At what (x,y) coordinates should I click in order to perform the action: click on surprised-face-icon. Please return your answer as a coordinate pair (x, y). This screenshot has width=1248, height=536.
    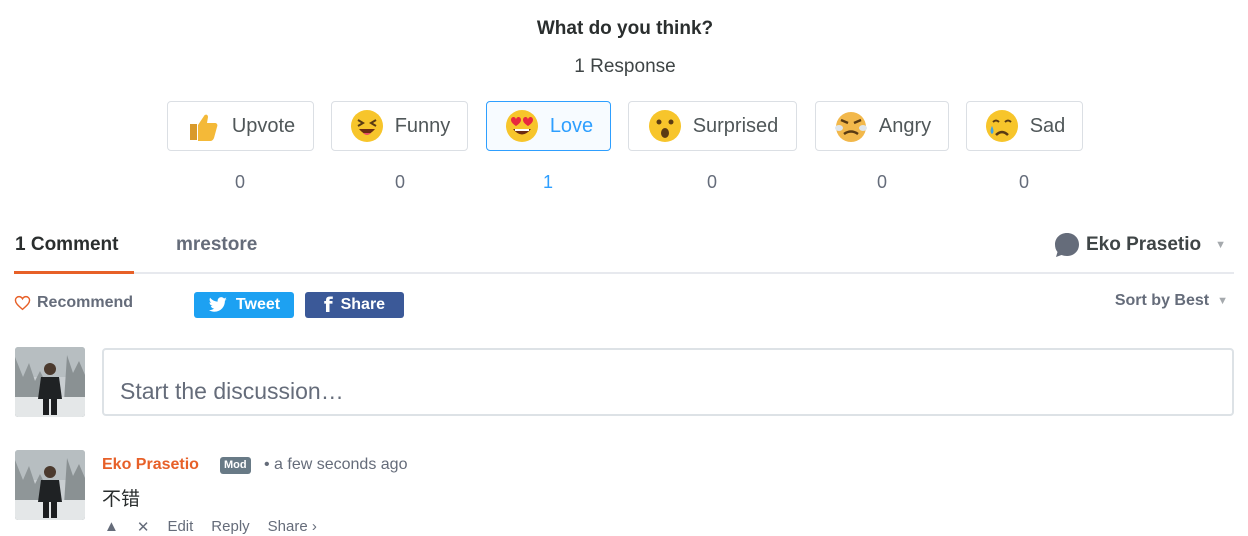
    Looking at the image, I should click on (664, 126).